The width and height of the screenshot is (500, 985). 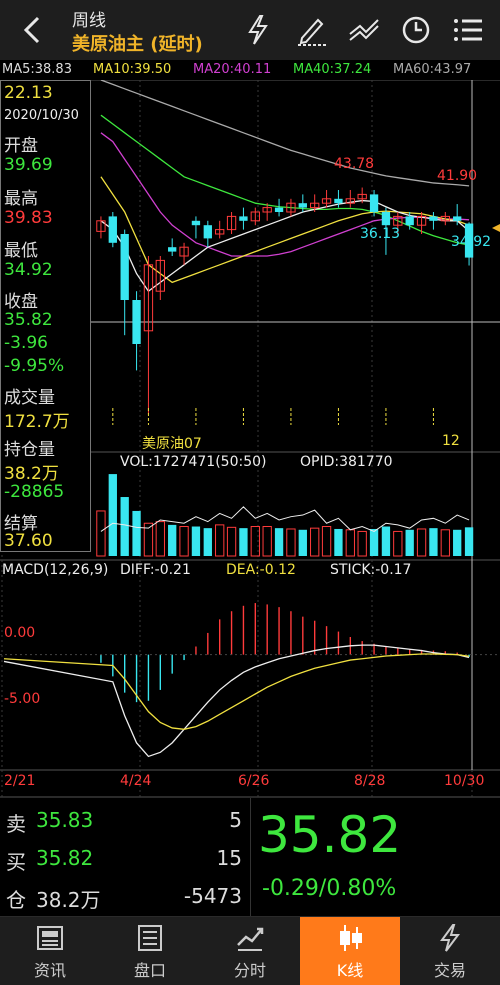 What do you see at coordinates (285, 194) in the screenshot?
I see `ma20-line` at bounding box center [285, 194].